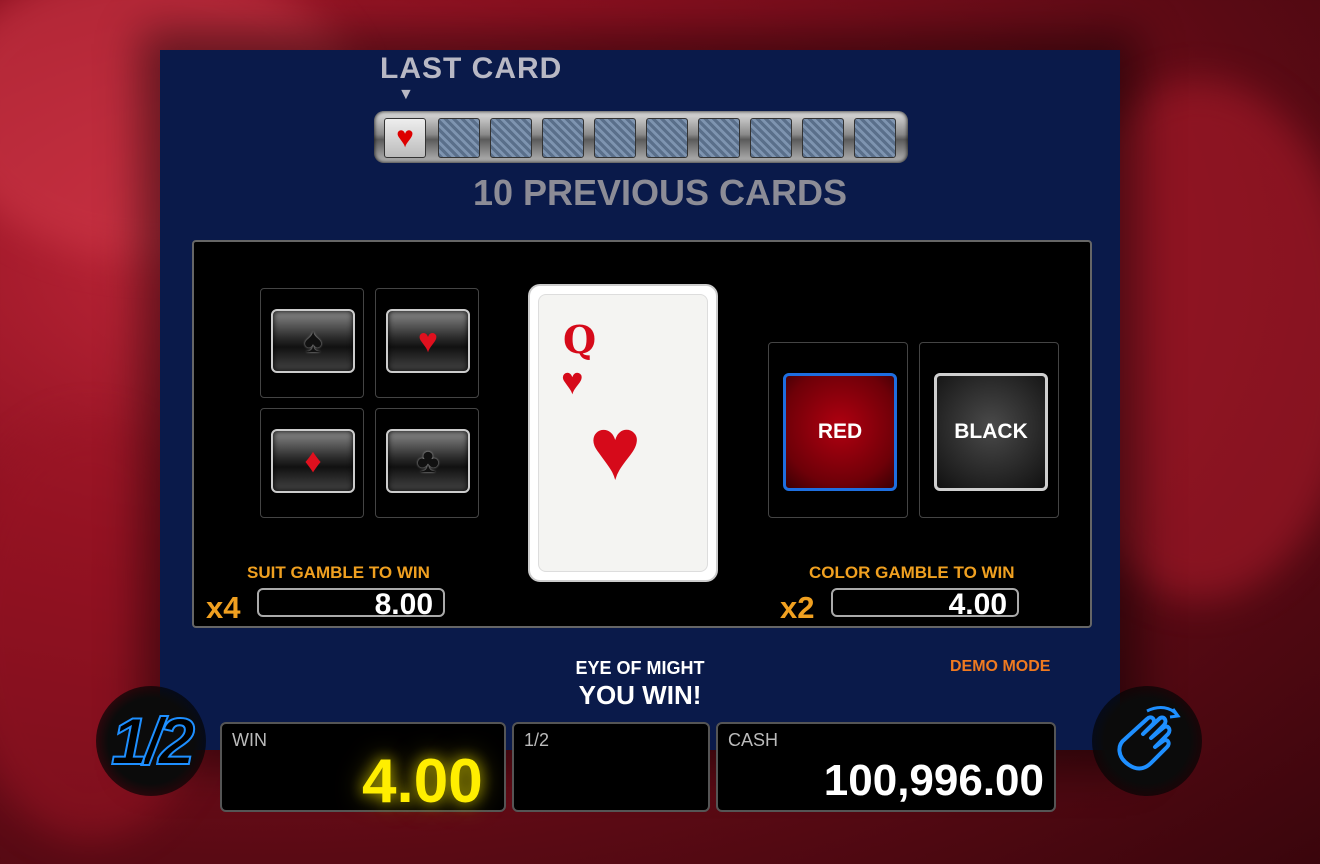 This screenshot has height=864, width=1320. Describe the element at coordinates (1000, 666) in the screenshot. I see `demo-mode-label: DEMO MODE` at that location.